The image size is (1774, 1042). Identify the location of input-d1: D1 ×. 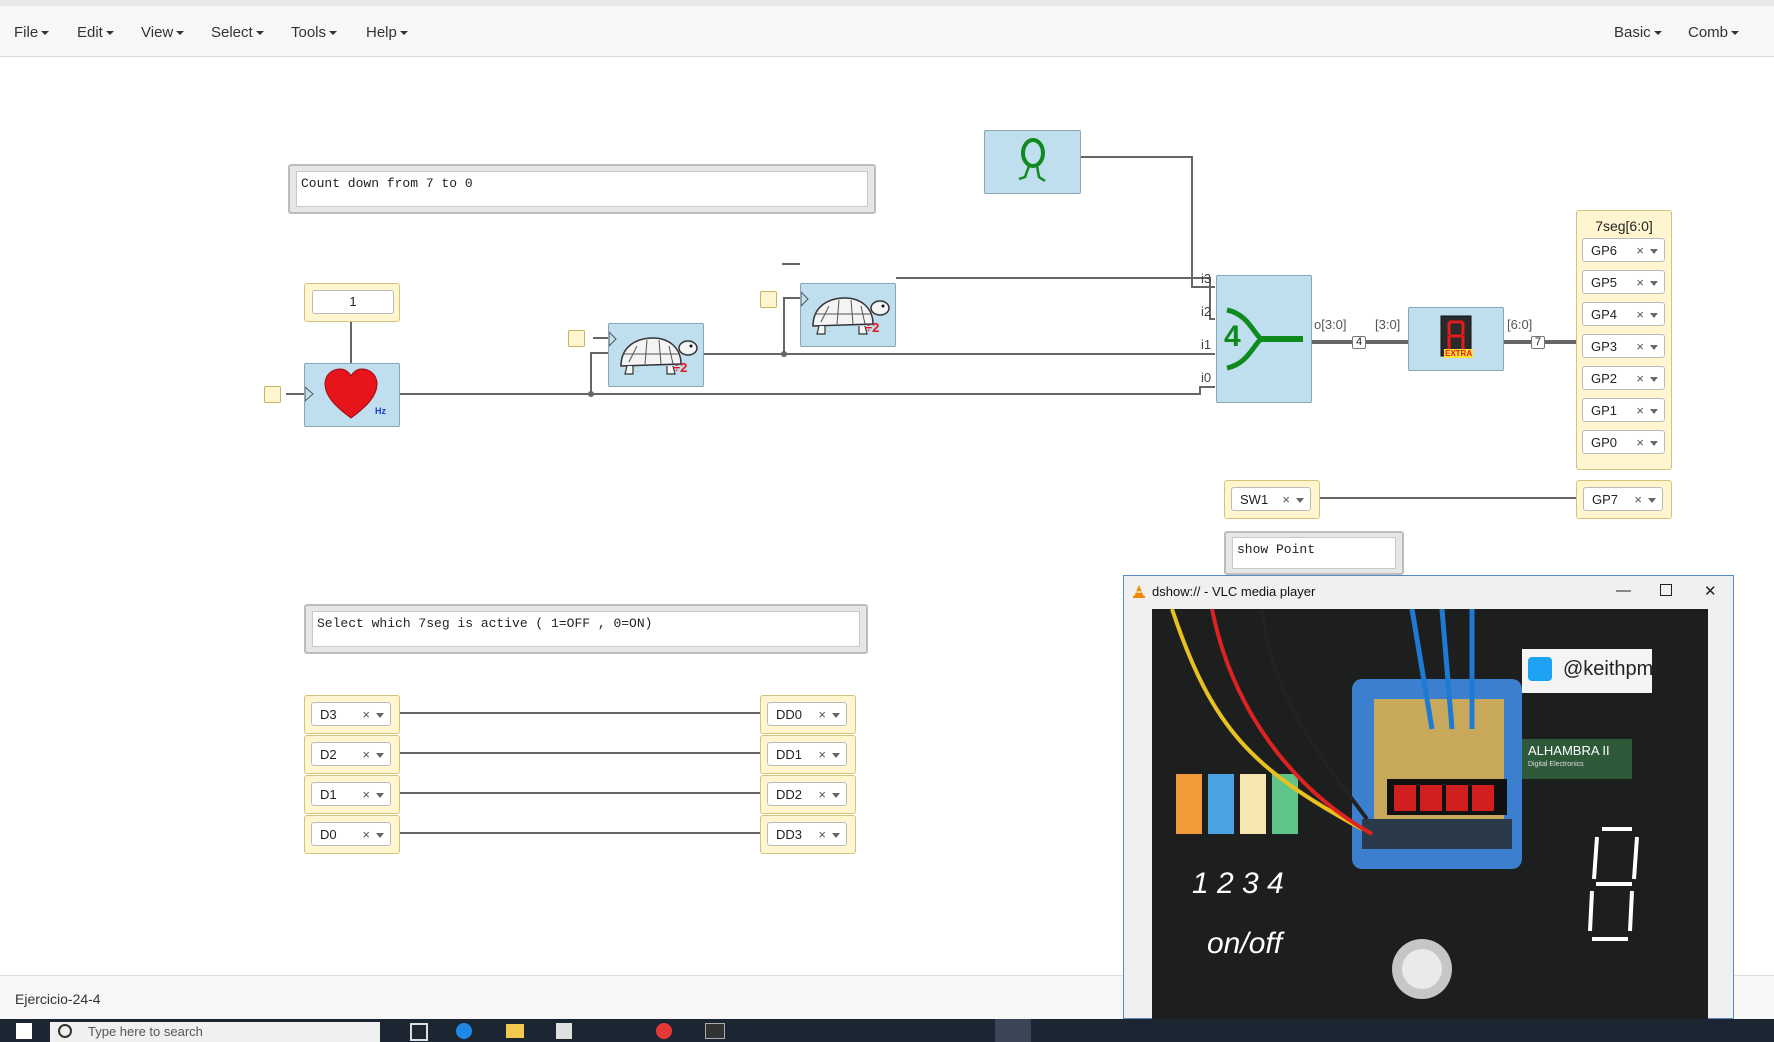
(352, 794).